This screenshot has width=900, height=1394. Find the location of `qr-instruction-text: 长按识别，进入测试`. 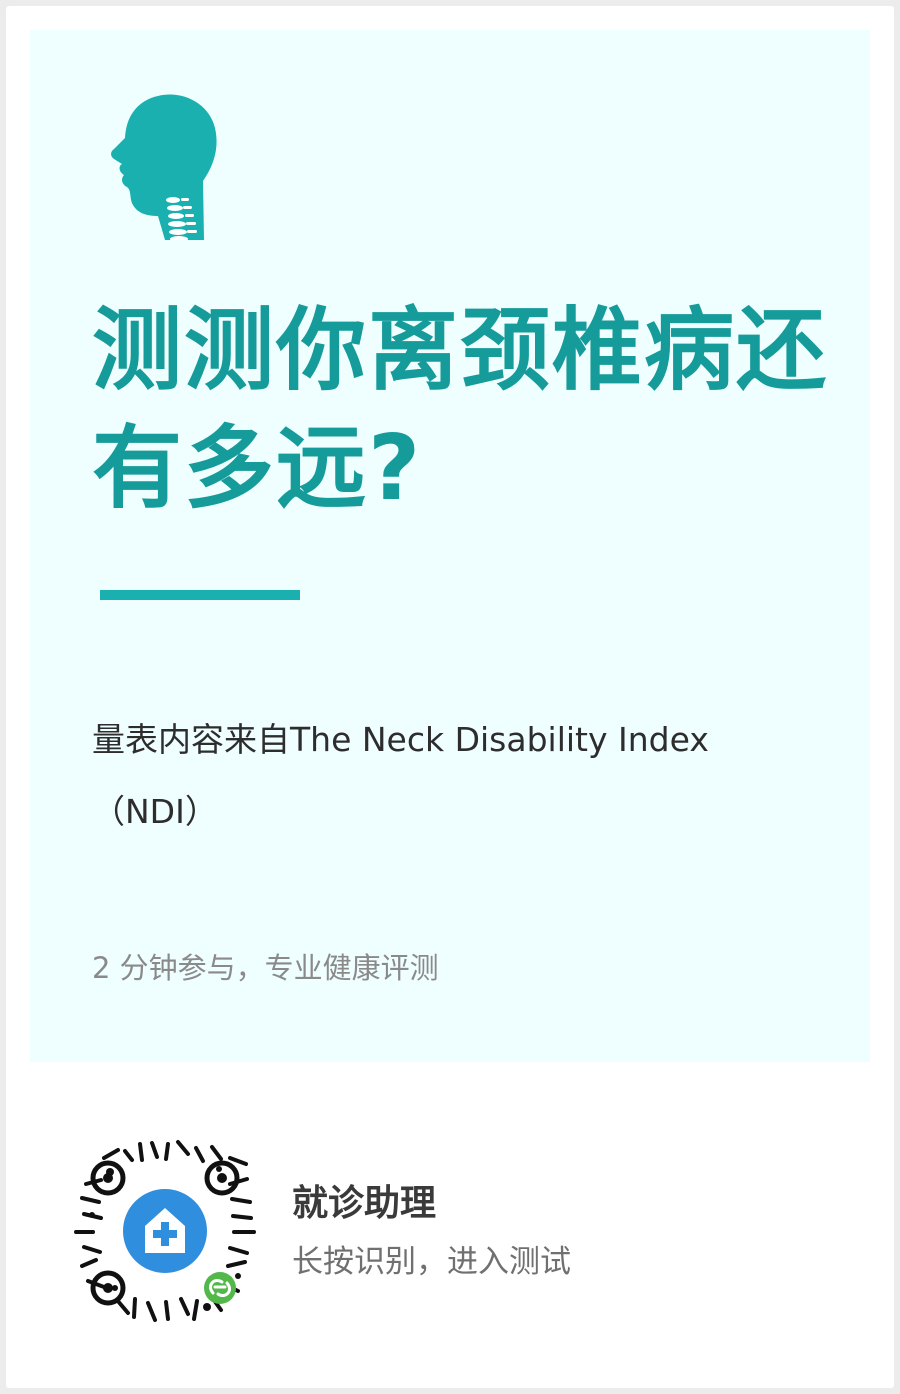

qr-instruction-text: 长按识别，进入测试 is located at coordinates (431, 1262).